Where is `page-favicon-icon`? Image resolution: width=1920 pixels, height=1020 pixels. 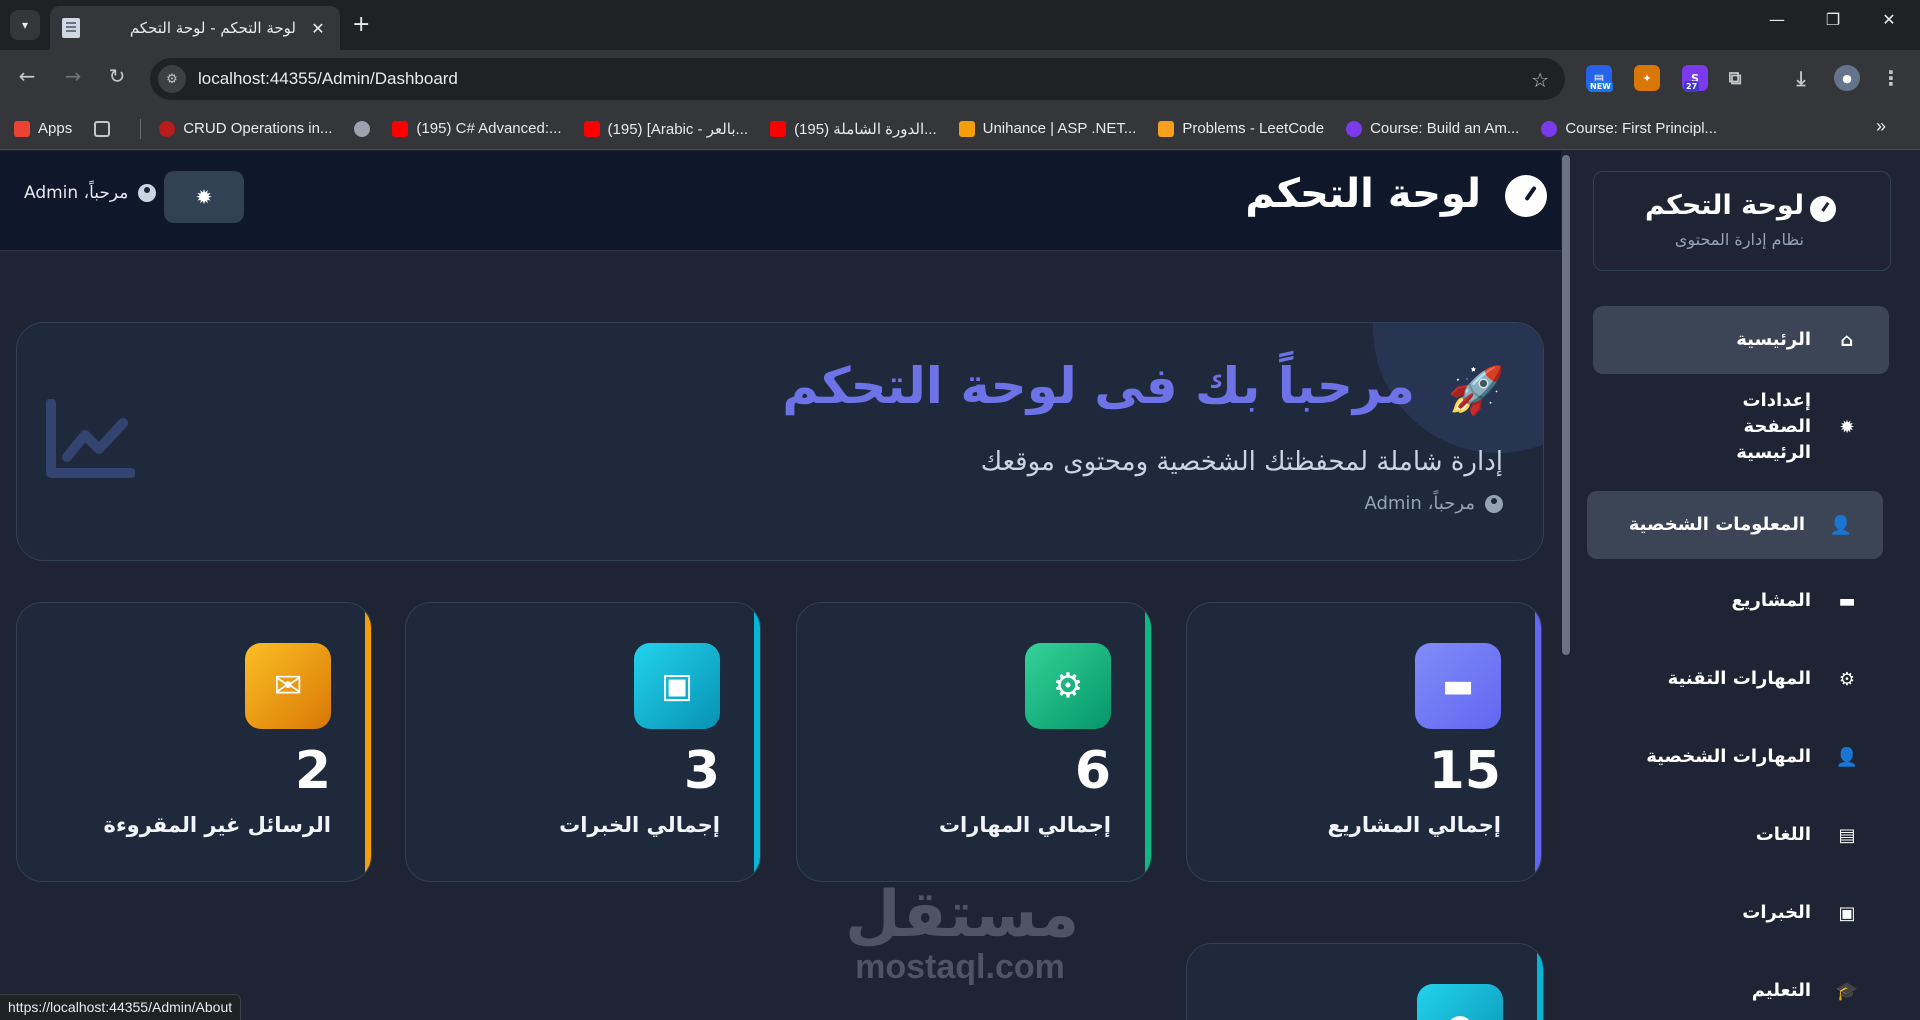 page-favicon-icon is located at coordinates (71, 28).